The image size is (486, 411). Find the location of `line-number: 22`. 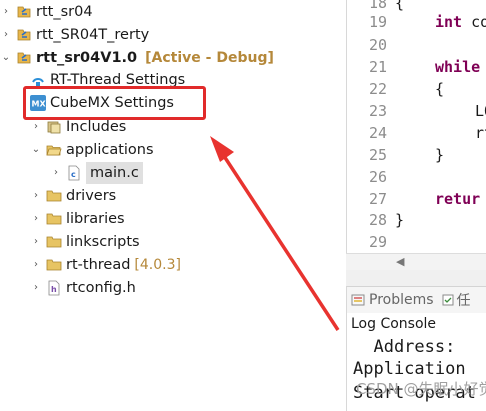

line-number: 22 is located at coordinates (377, 89).